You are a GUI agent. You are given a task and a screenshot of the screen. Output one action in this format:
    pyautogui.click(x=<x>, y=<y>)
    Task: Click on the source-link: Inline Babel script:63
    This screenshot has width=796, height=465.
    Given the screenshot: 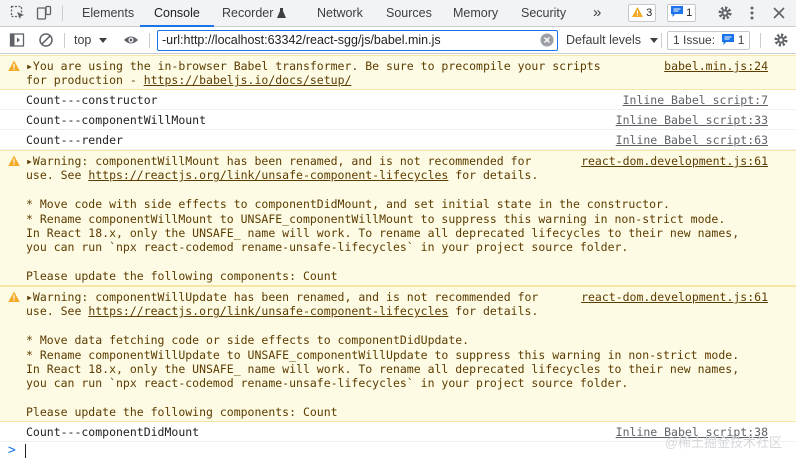 What is the action you would take?
    pyautogui.click(x=692, y=140)
    